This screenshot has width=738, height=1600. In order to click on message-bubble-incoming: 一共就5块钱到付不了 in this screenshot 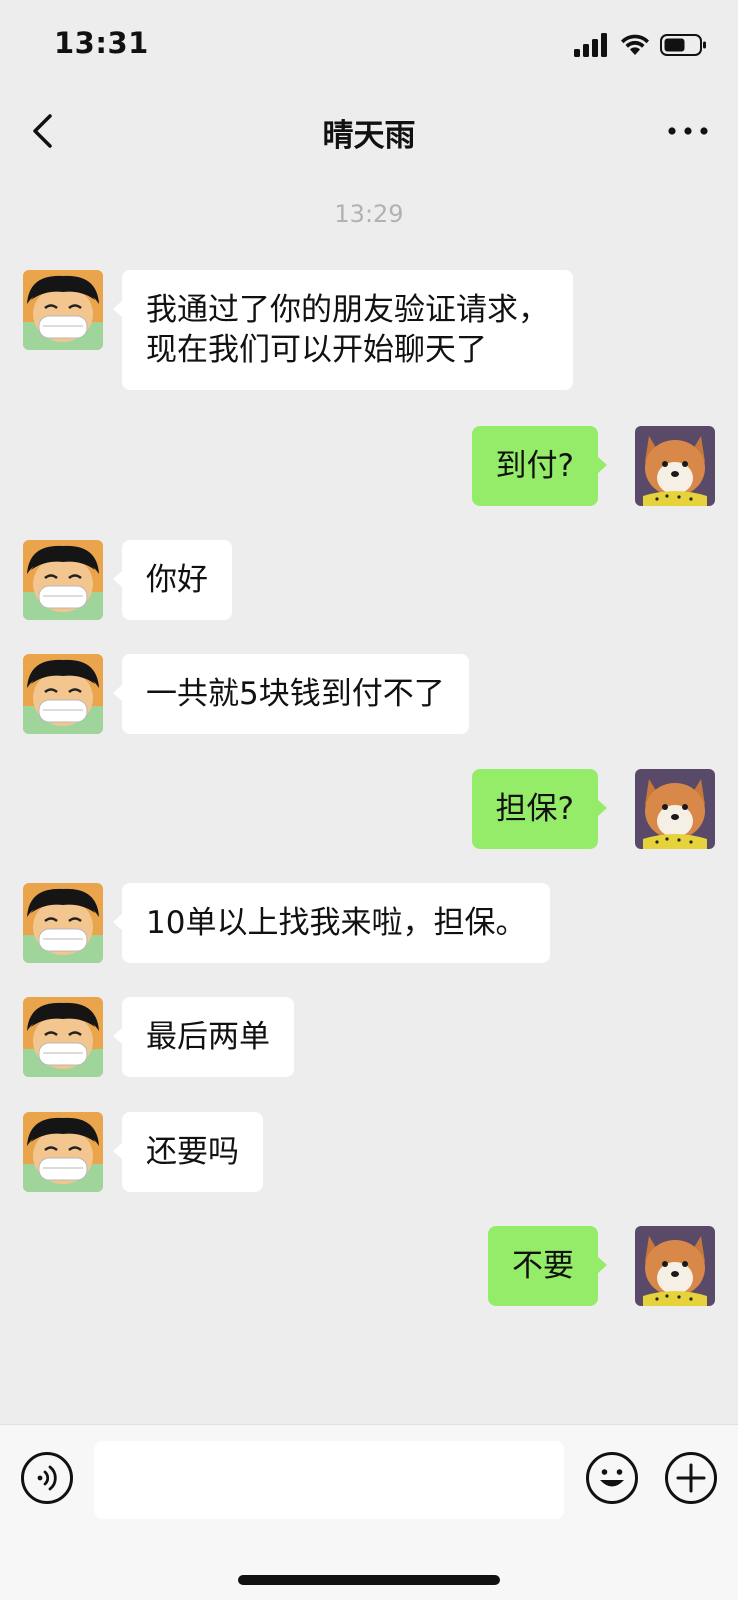, I will do `click(291, 694)`.